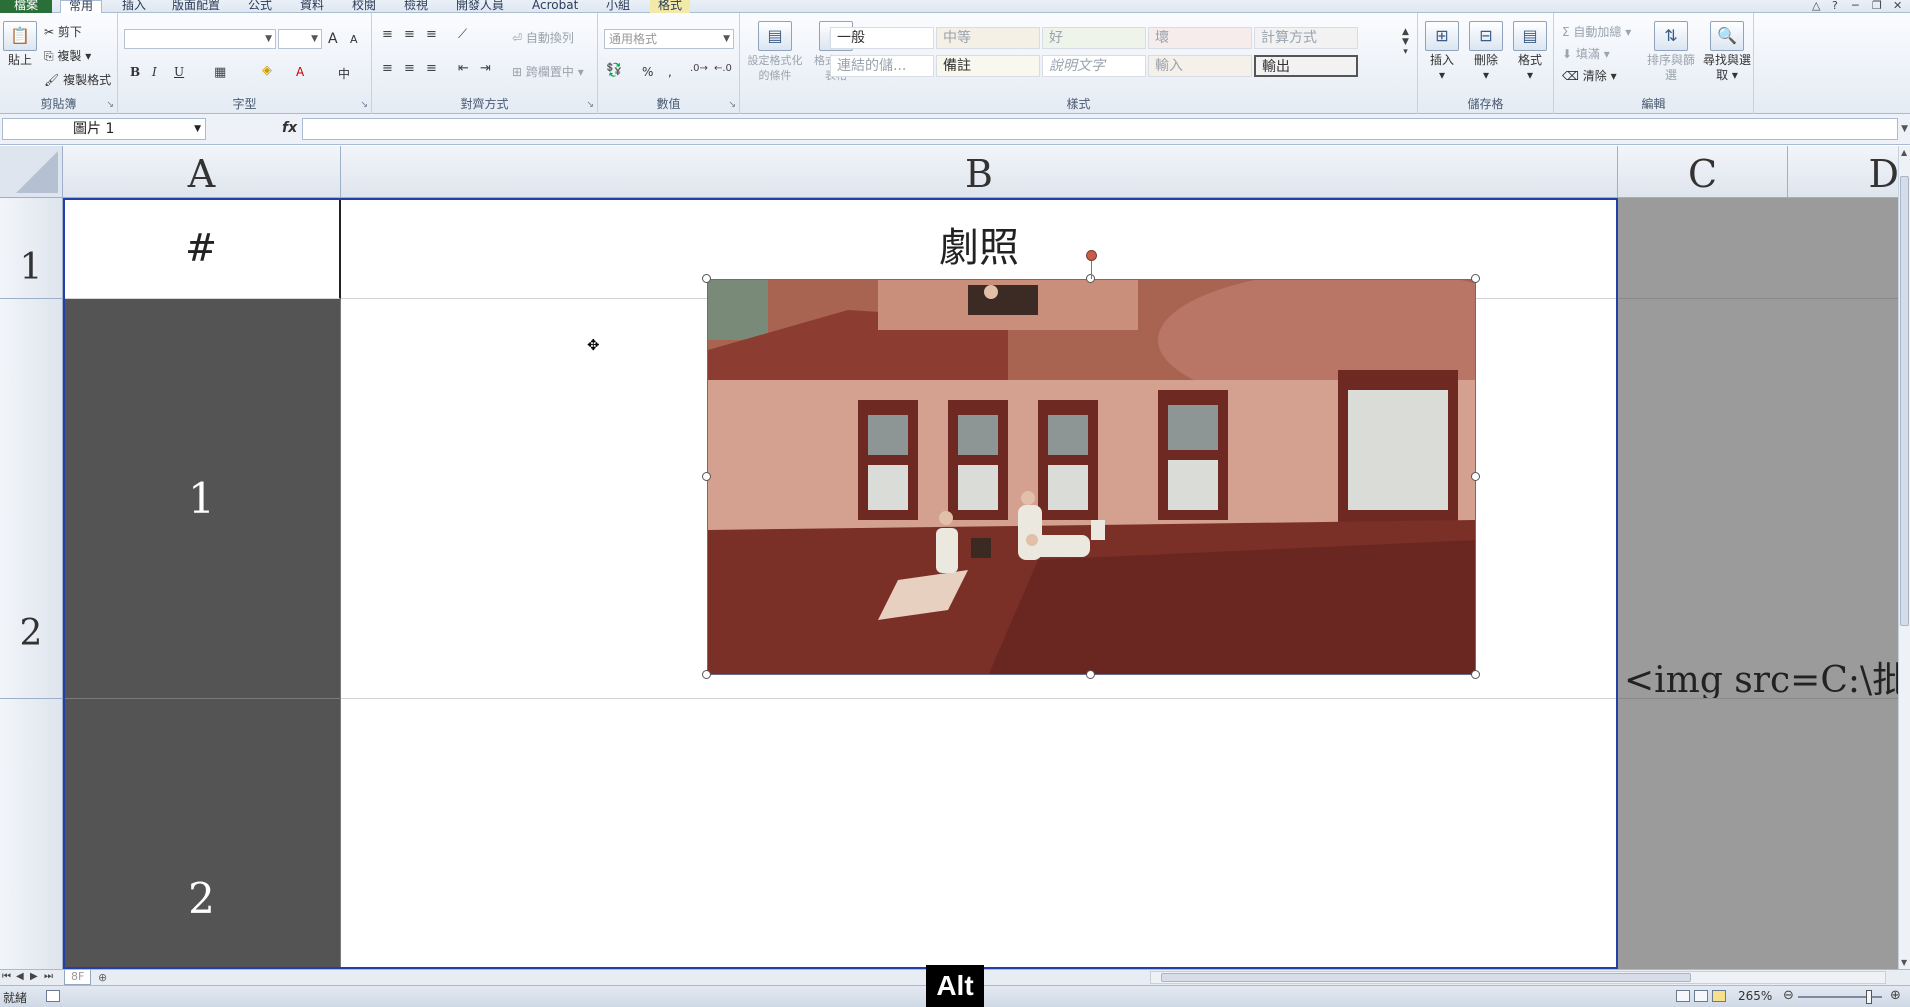  What do you see at coordinates (31, 248) in the screenshot?
I see `row-header-1: 1` at bounding box center [31, 248].